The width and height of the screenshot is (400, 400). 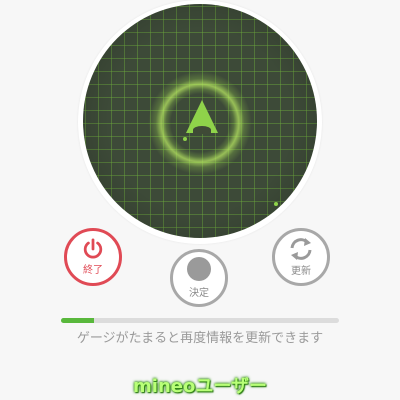 I want to click on record-dot-icon, so click(x=199, y=269).